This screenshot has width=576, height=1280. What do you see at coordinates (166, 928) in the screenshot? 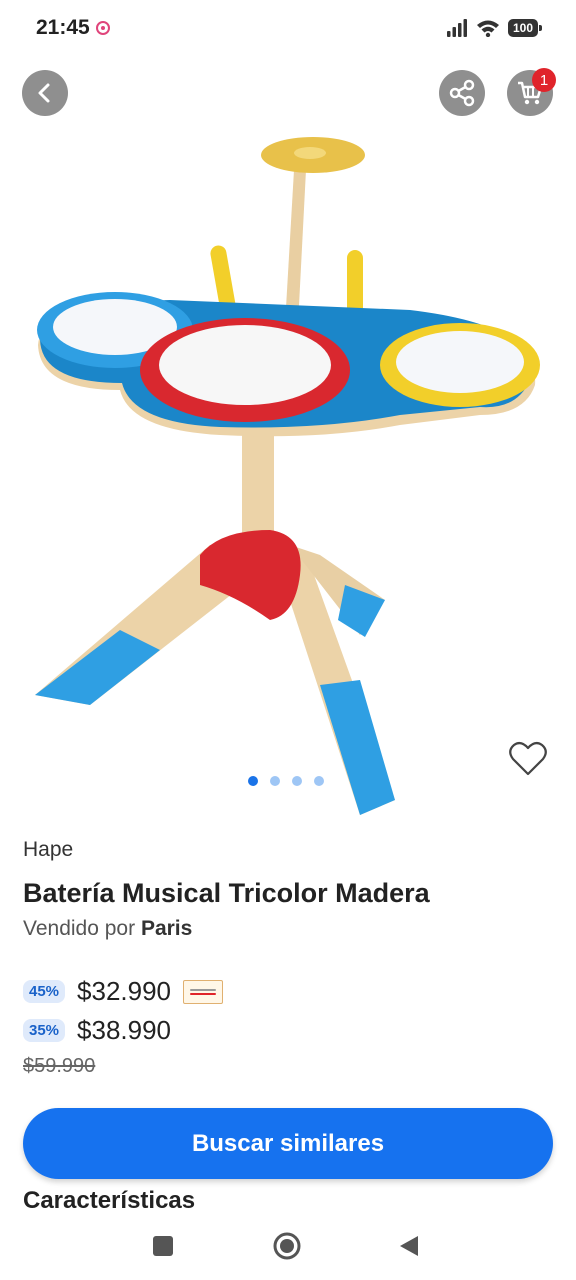
I see `seller-name: Paris` at bounding box center [166, 928].